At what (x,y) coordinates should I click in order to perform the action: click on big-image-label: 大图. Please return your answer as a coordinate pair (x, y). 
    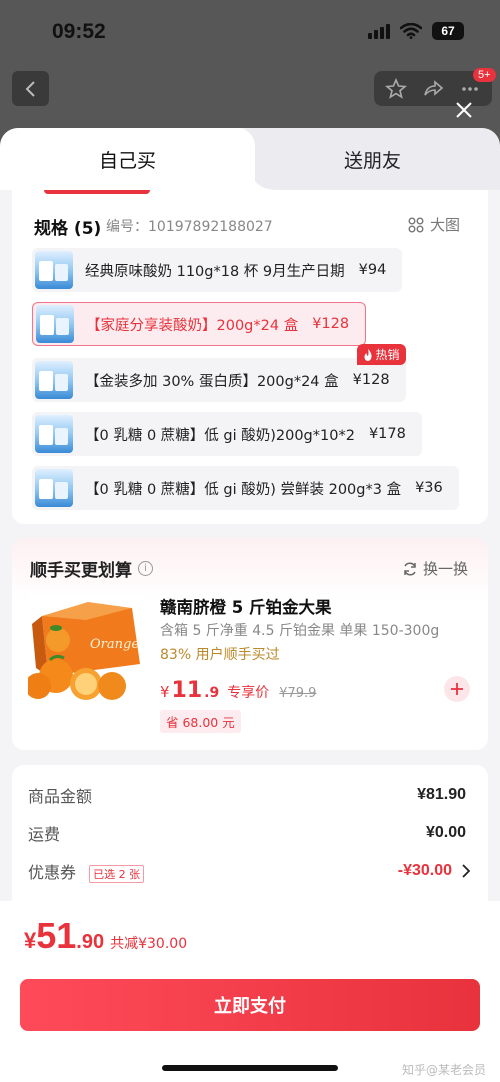
    Looking at the image, I should click on (444, 225).